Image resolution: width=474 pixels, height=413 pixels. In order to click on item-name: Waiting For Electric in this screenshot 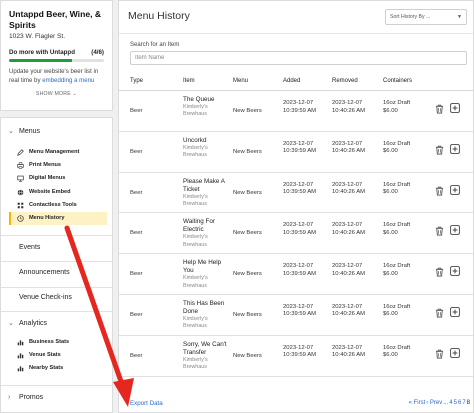, I will do `click(199, 226)`.